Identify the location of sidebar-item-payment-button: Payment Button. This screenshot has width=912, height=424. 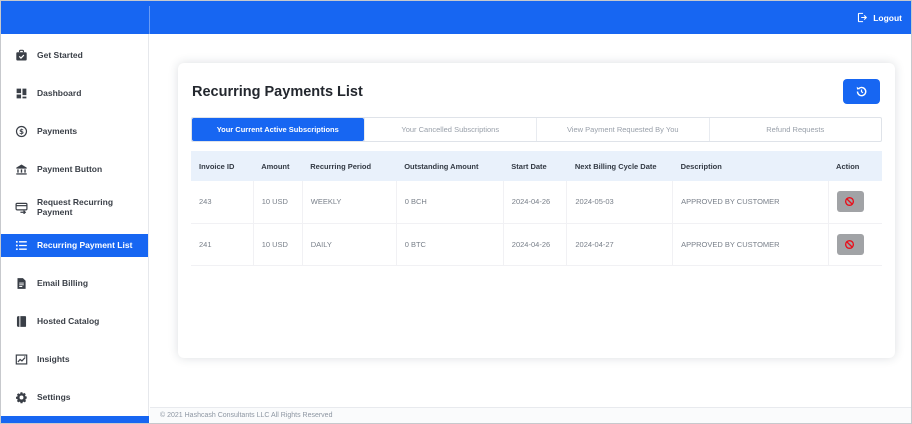
(74, 169).